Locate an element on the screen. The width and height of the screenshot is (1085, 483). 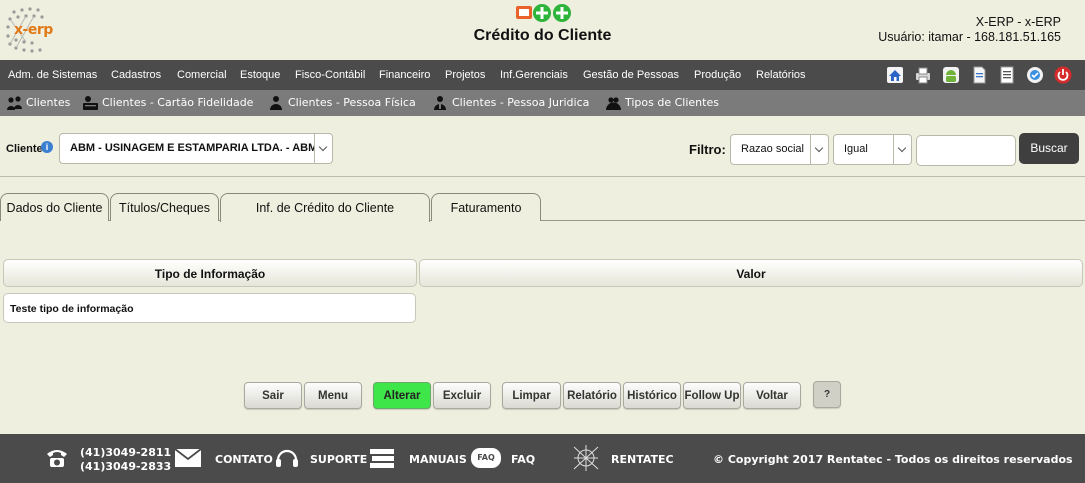
column-header-tipo: Tipo de Informação is located at coordinates (210, 273).